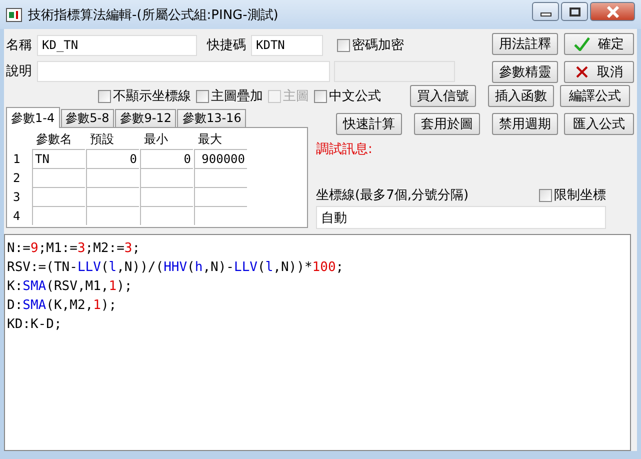 This screenshot has height=459, width=641. Describe the element at coordinates (87, 118) in the screenshot. I see `tab: 參數5-8` at that location.